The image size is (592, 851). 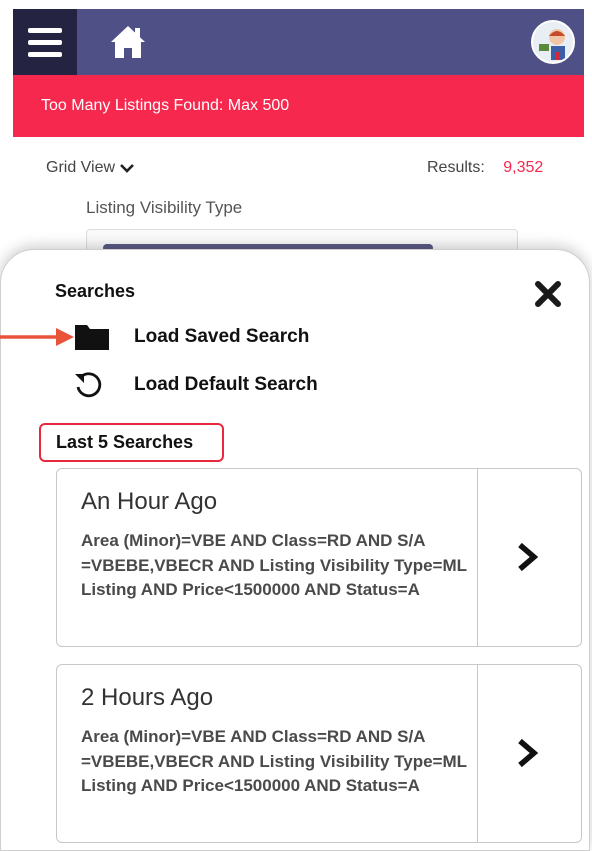 I want to click on results-value: 9,352, so click(x=523, y=167).